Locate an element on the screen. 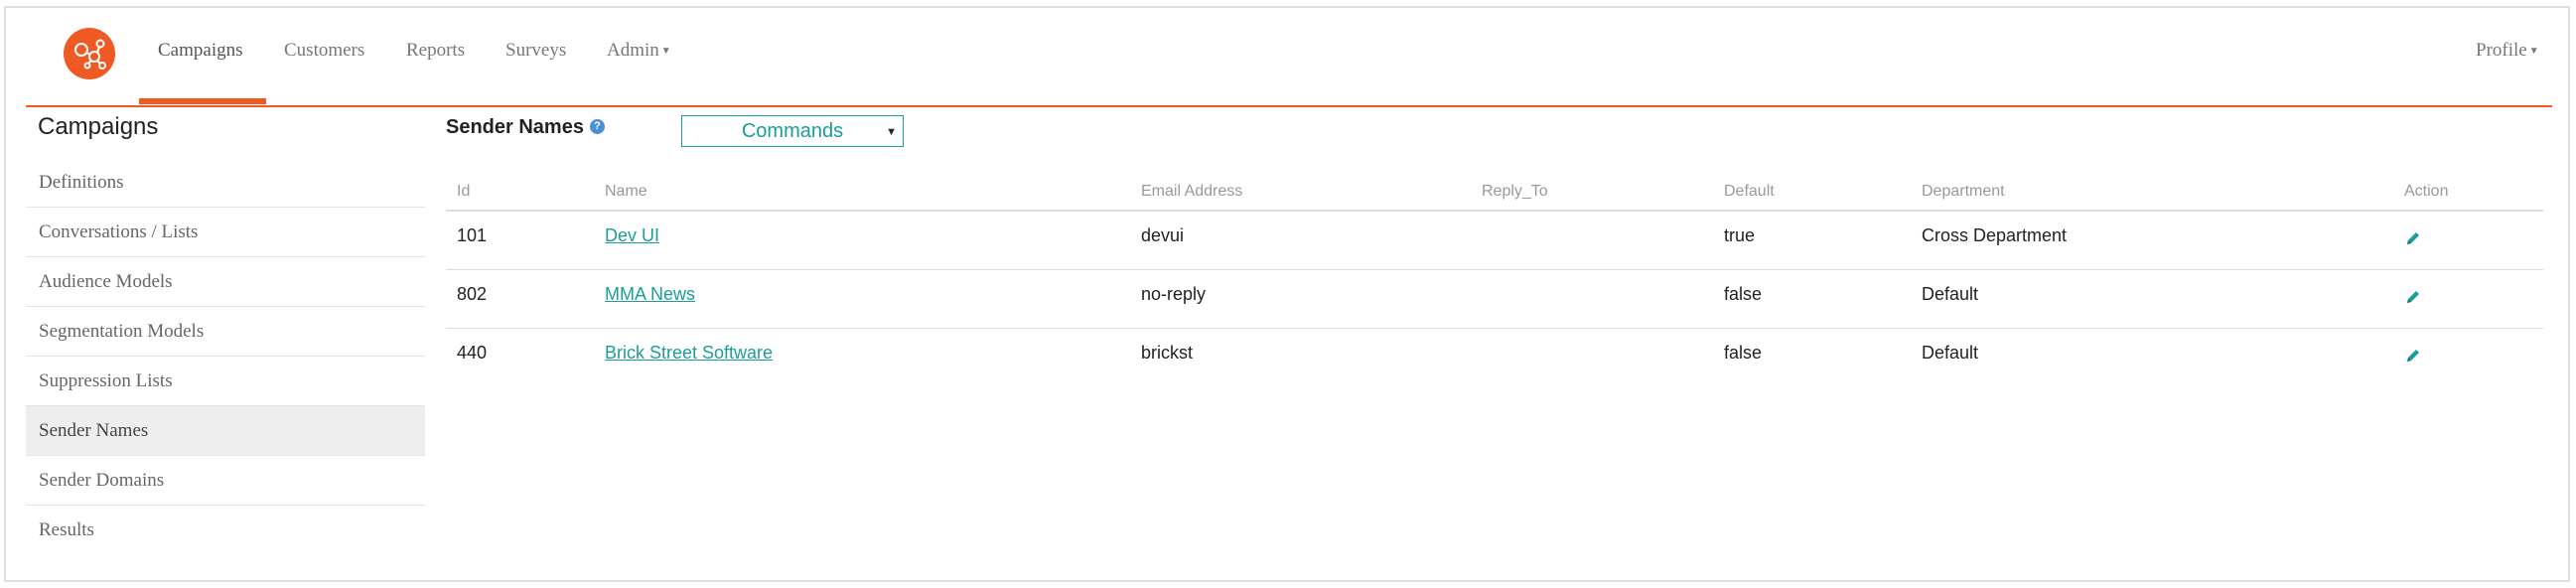 The width and height of the screenshot is (2576, 588). cell-id: 802 is located at coordinates (520, 299).